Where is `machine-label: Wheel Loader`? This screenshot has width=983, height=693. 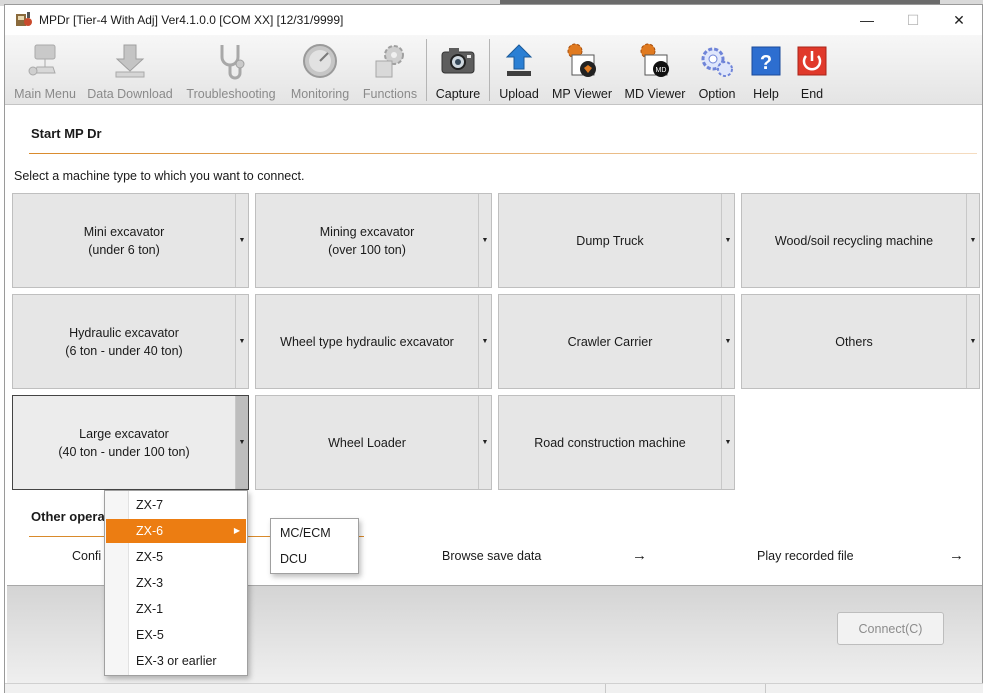 machine-label: Wheel Loader is located at coordinates (367, 442).